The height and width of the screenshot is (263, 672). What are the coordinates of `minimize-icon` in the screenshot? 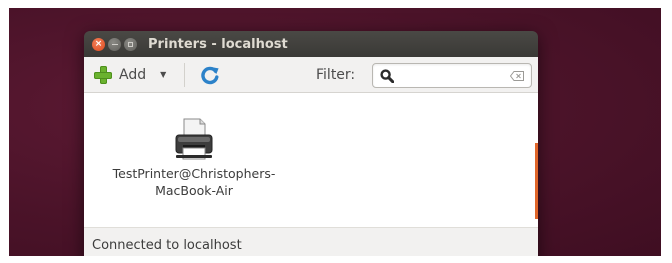 It's located at (114, 44).